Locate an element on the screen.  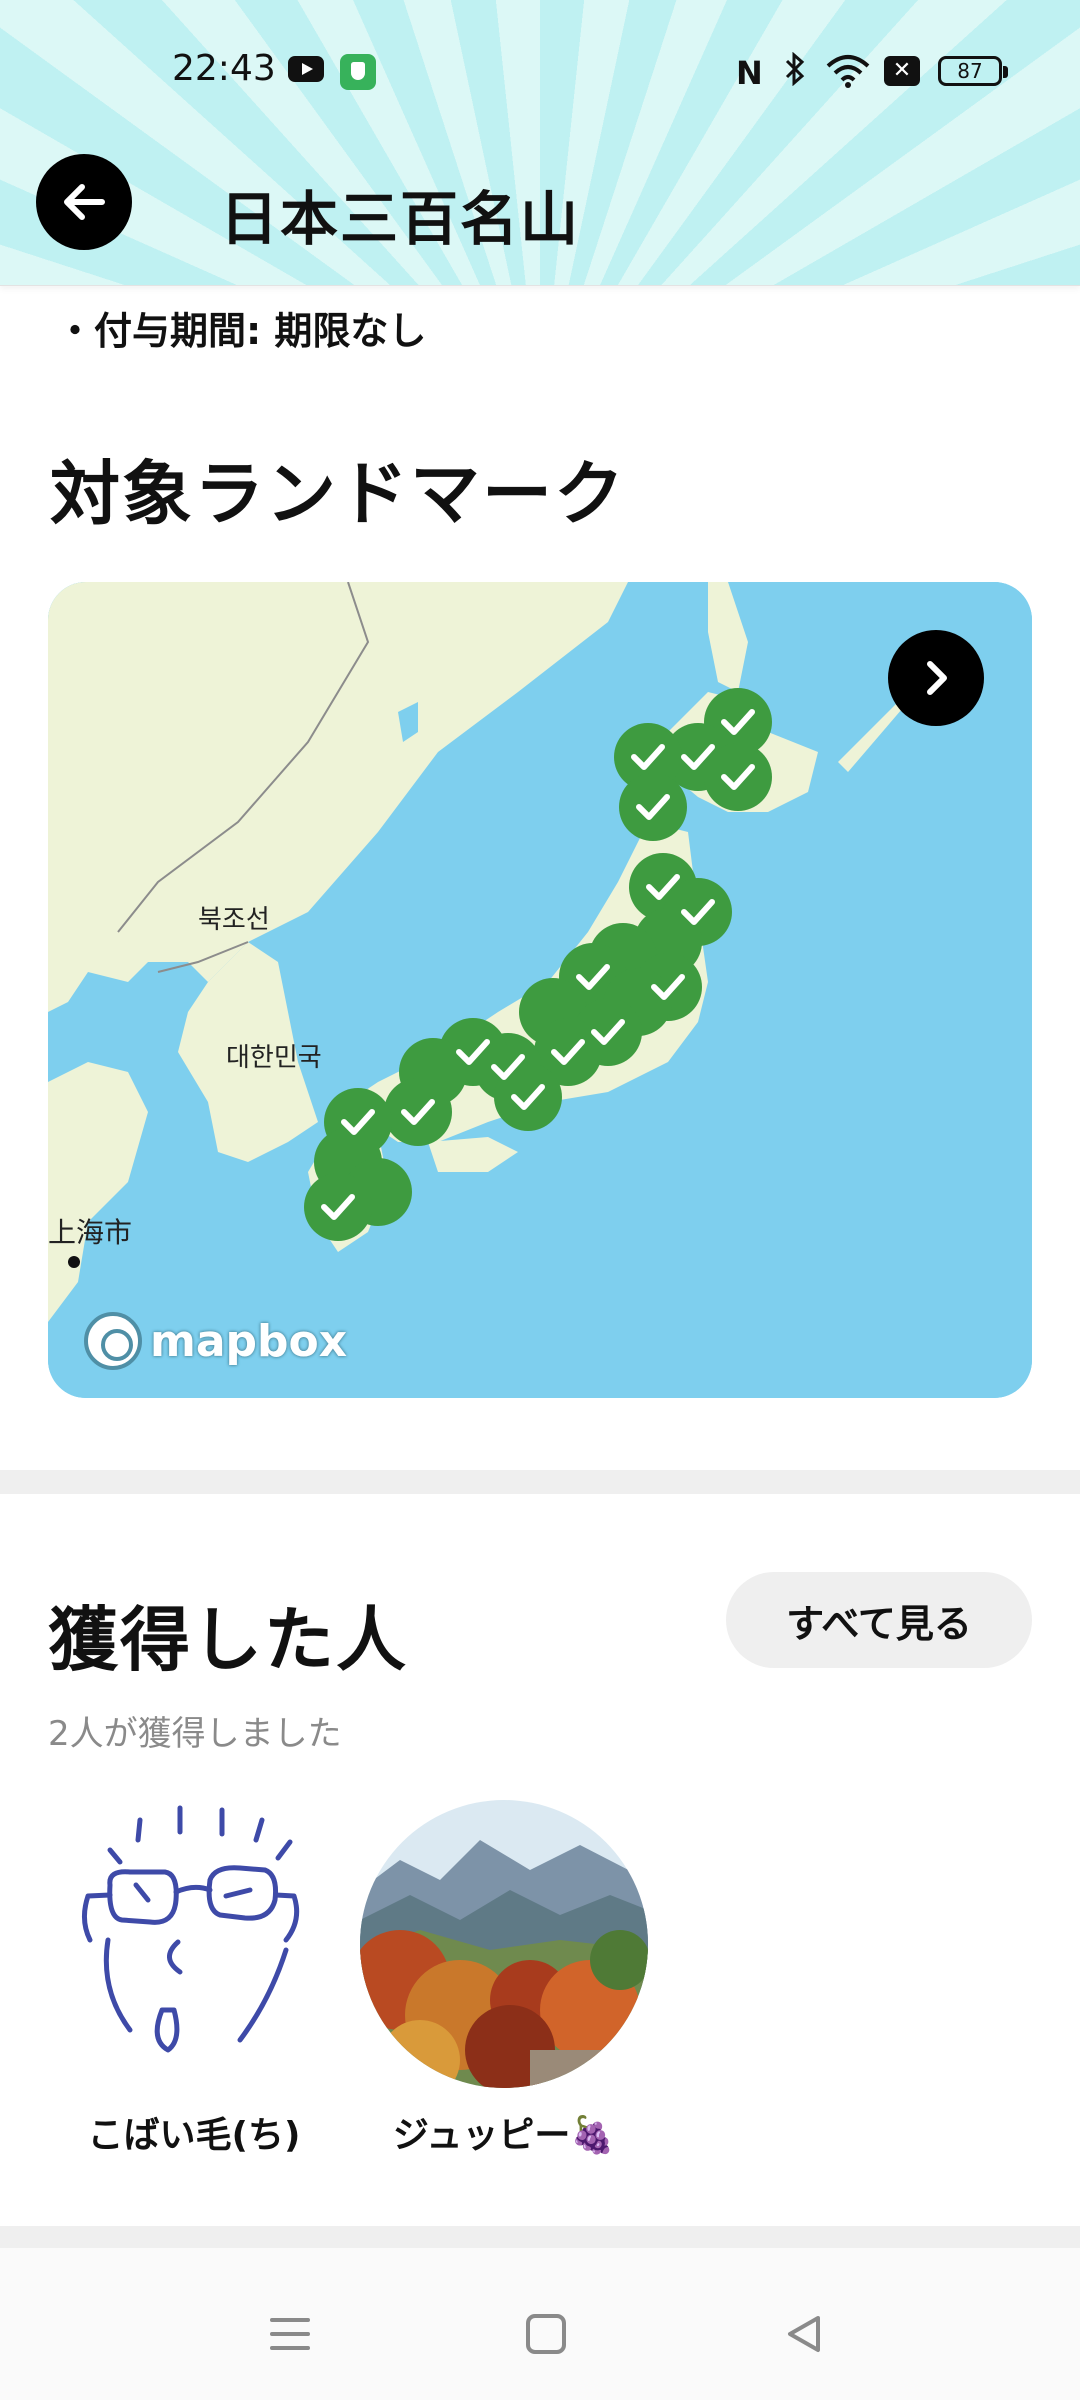
back-button is located at coordinates (84, 202).